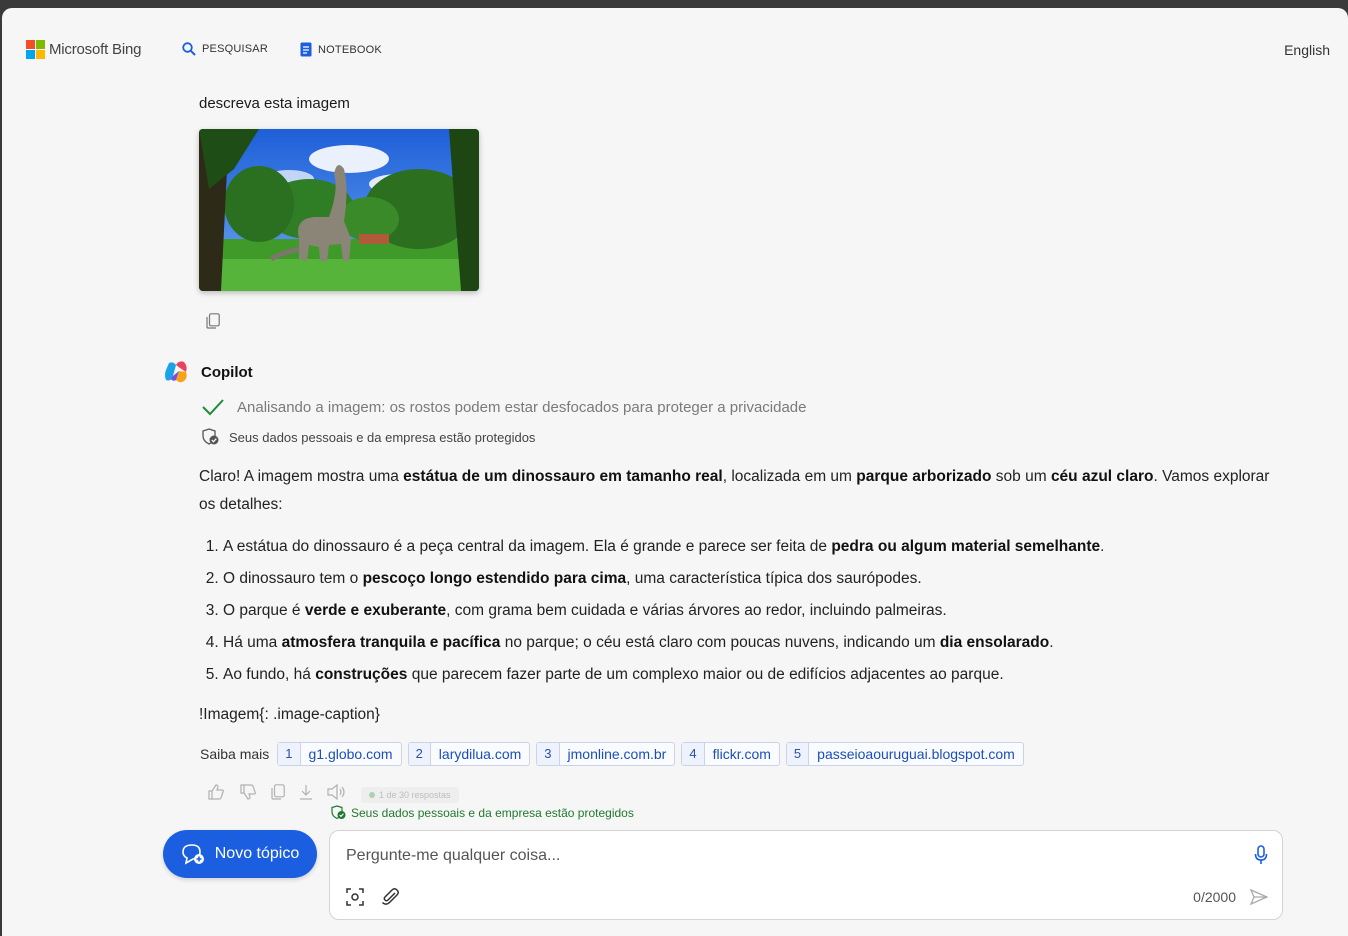  What do you see at coordinates (1021, 476) in the screenshot?
I see `text-run: sob um` at bounding box center [1021, 476].